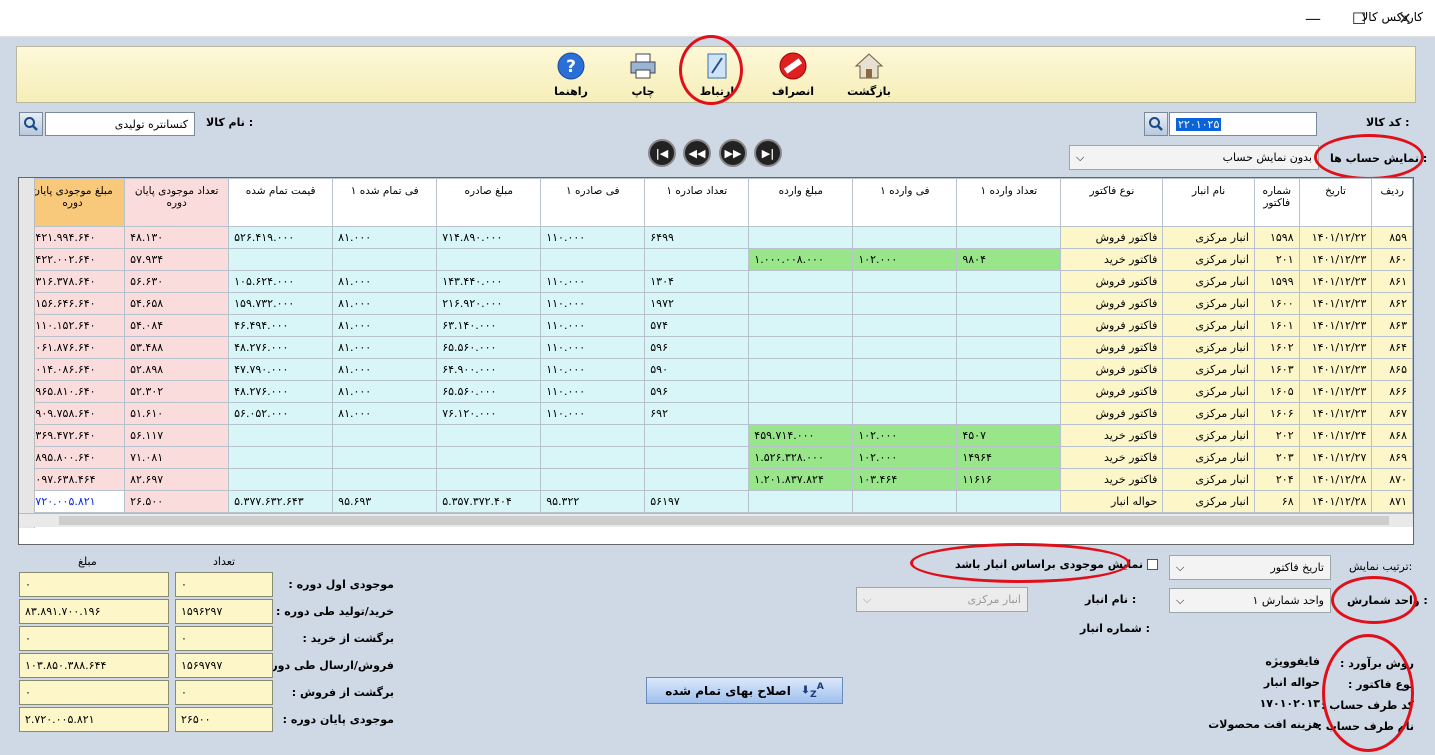 The image size is (1435, 755). What do you see at coordinates (72, 303) in the screenshot?
I see `table-cell: ۵.۱۵۶.۶۴۶.۶۴۰` at bounding box center [72, 303].